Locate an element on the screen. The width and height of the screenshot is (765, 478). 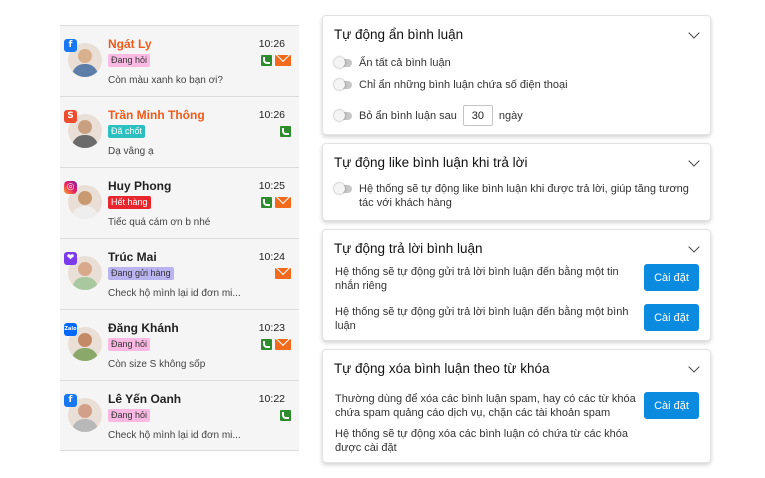
avatar-group: ◎ is located at coordinates (83, 202).